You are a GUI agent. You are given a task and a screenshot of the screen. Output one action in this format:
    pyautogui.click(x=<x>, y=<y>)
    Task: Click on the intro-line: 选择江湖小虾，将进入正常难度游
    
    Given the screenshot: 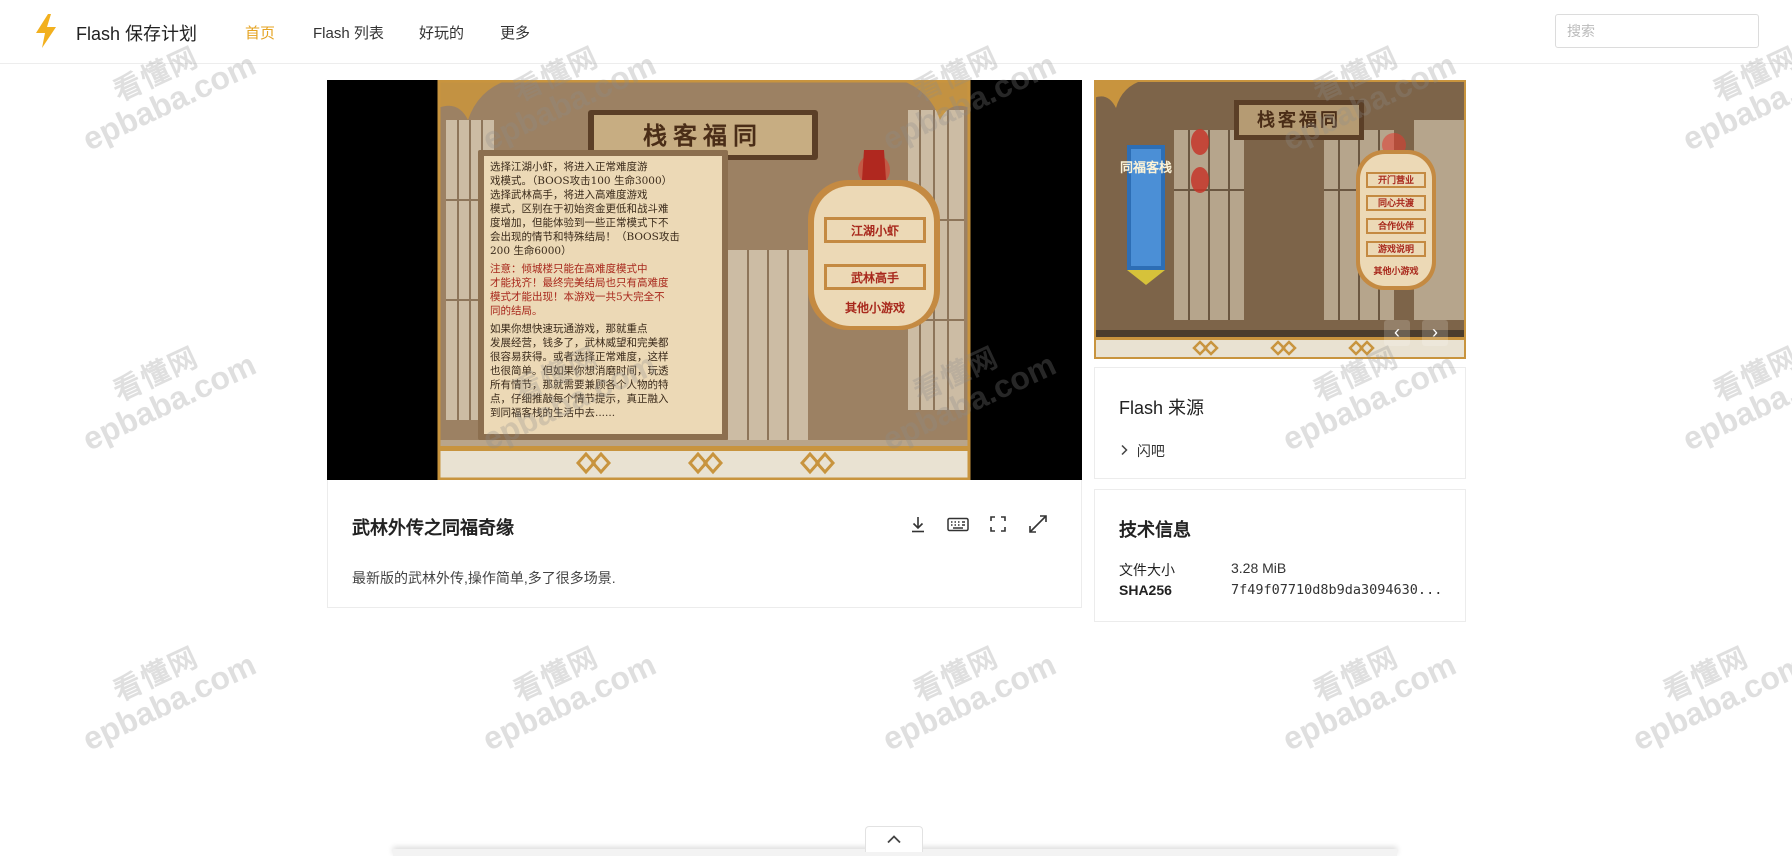 What is the action you would take?
    pyautogui.click(x=569, y=166)
    